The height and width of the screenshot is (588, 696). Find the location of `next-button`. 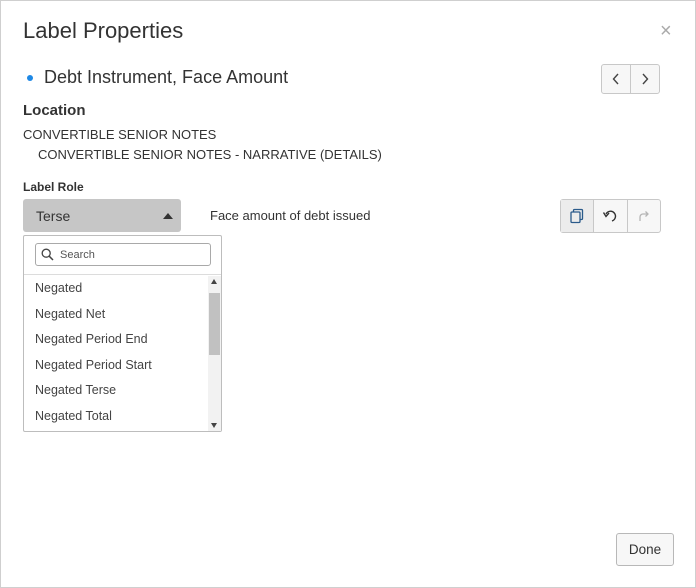

next-button is located at coordinates (644, 79).